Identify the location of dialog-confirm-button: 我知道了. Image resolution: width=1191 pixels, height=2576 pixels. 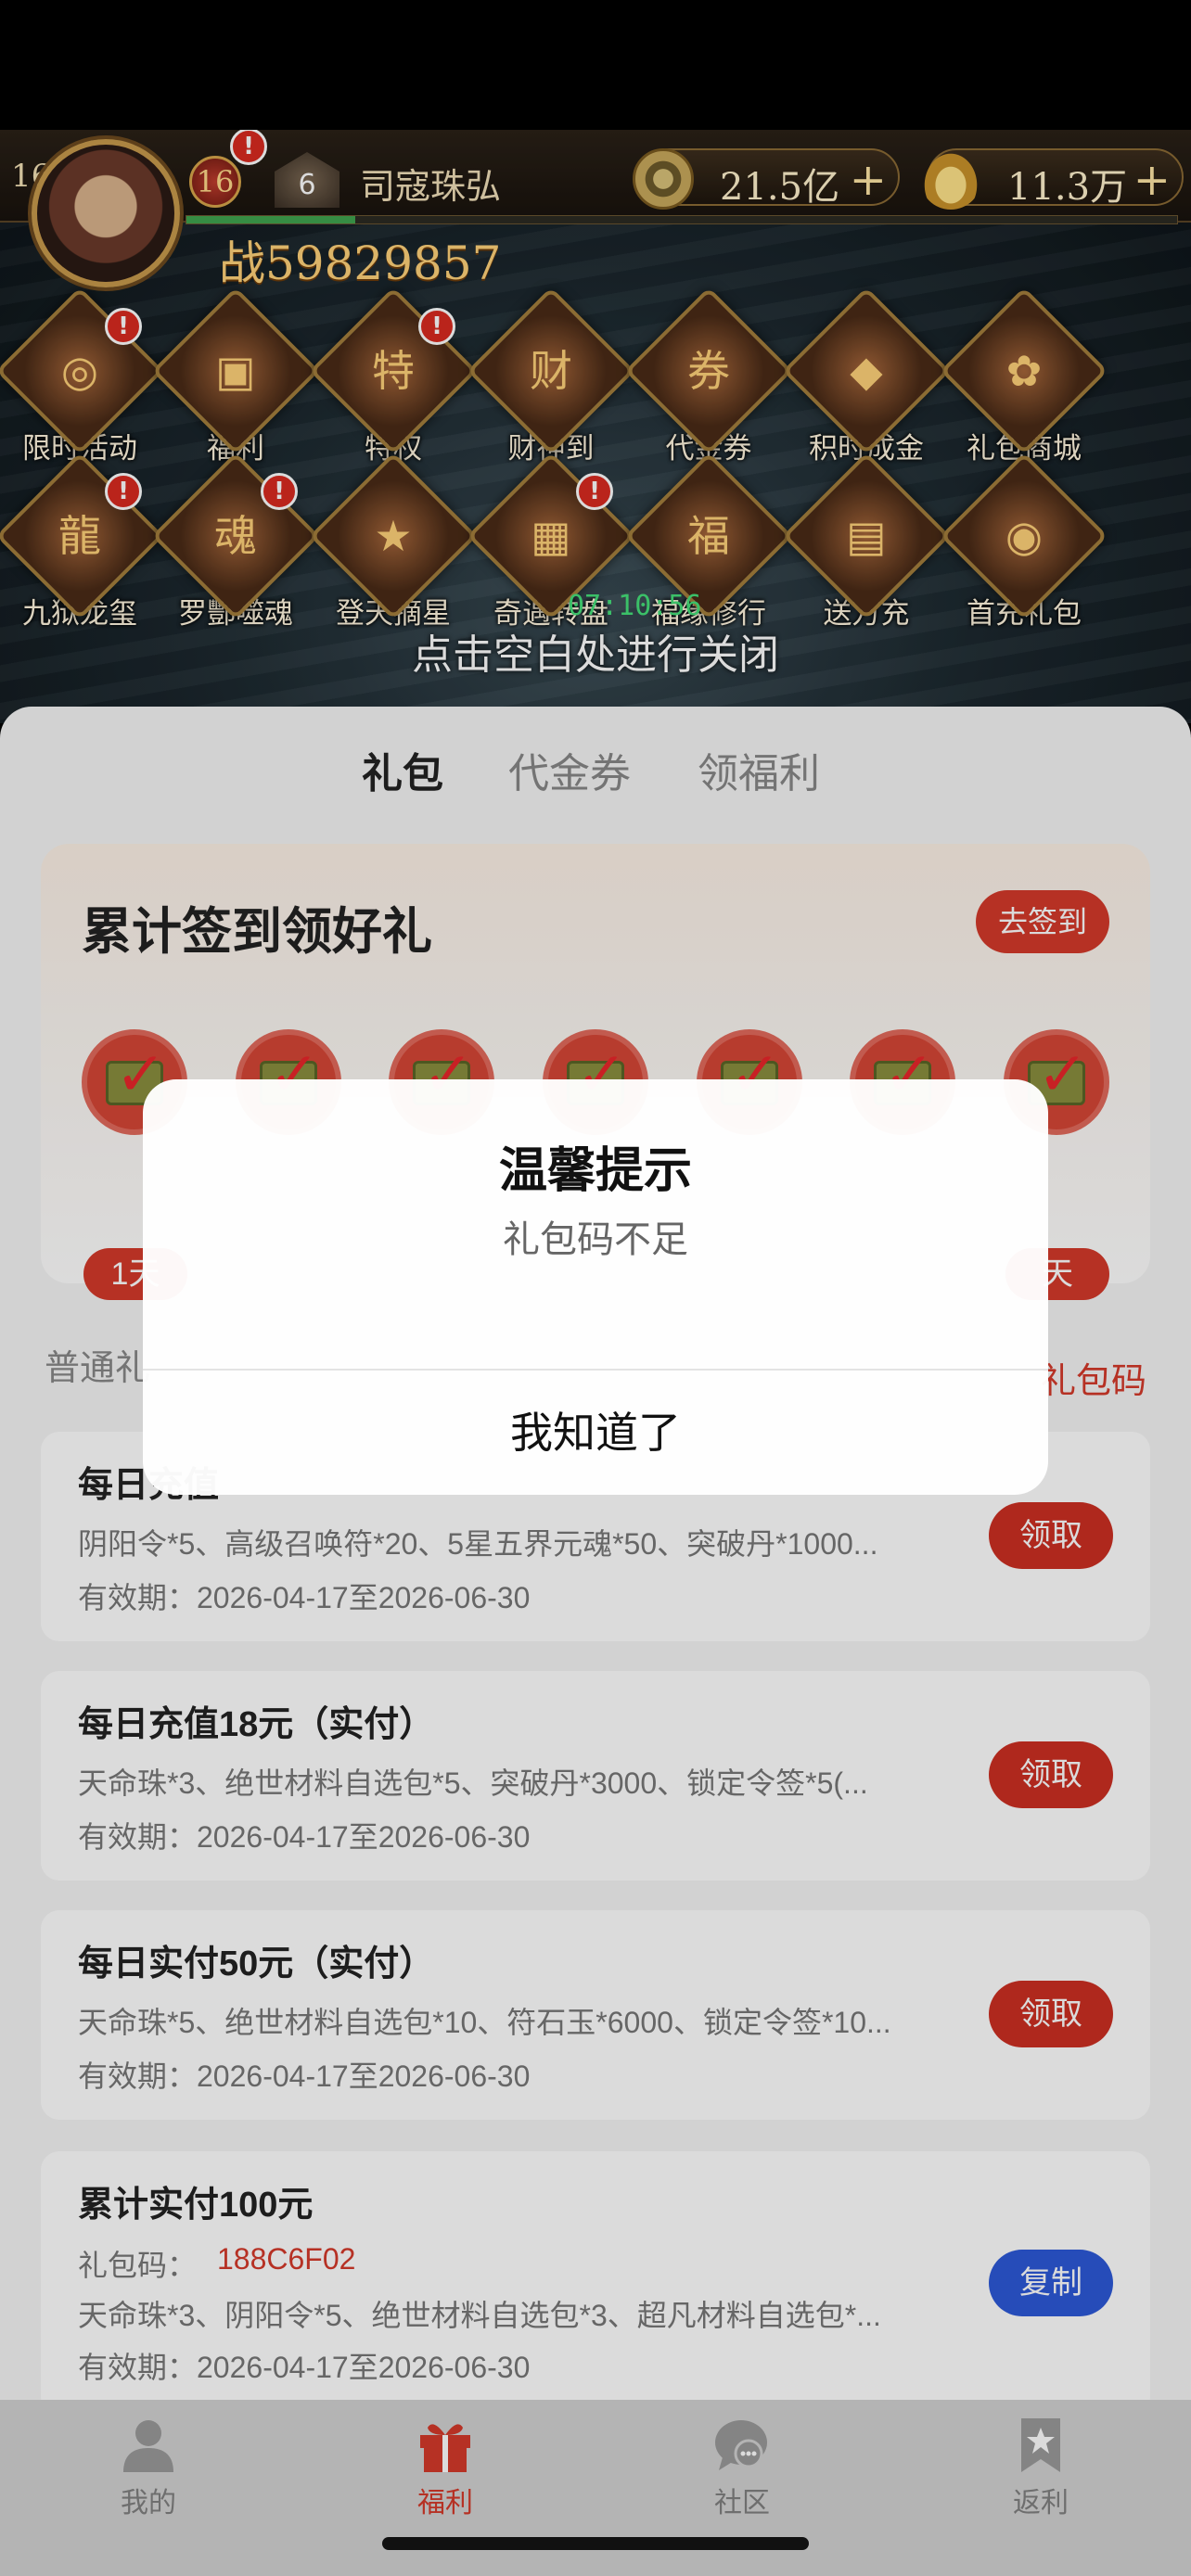
(595, 1433).